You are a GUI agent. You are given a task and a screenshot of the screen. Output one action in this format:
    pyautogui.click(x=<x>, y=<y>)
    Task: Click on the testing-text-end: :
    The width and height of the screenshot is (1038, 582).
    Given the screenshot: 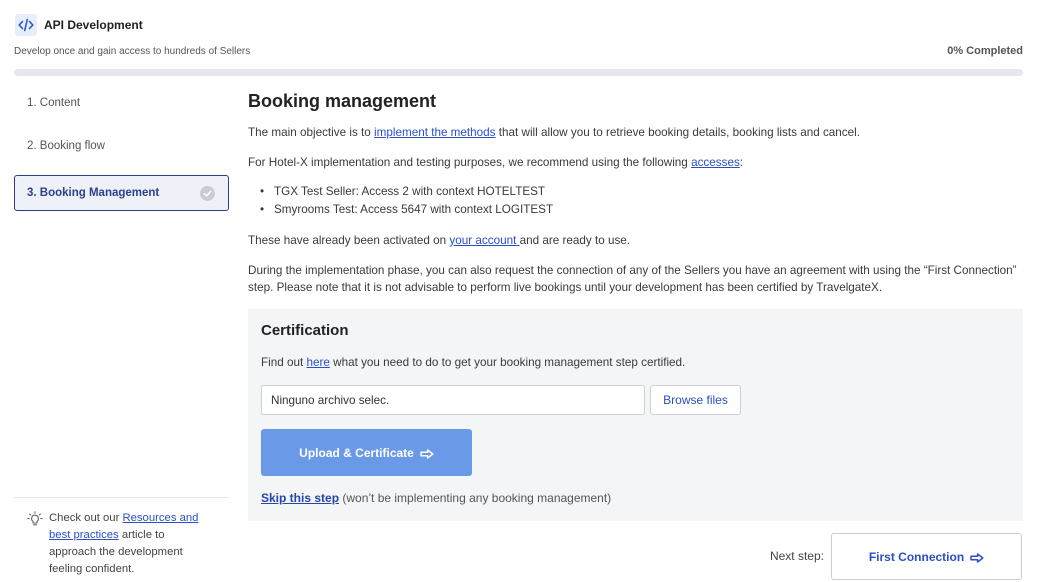 What is the action you would take?
    pyautogui.click(x=741, y=162)
    